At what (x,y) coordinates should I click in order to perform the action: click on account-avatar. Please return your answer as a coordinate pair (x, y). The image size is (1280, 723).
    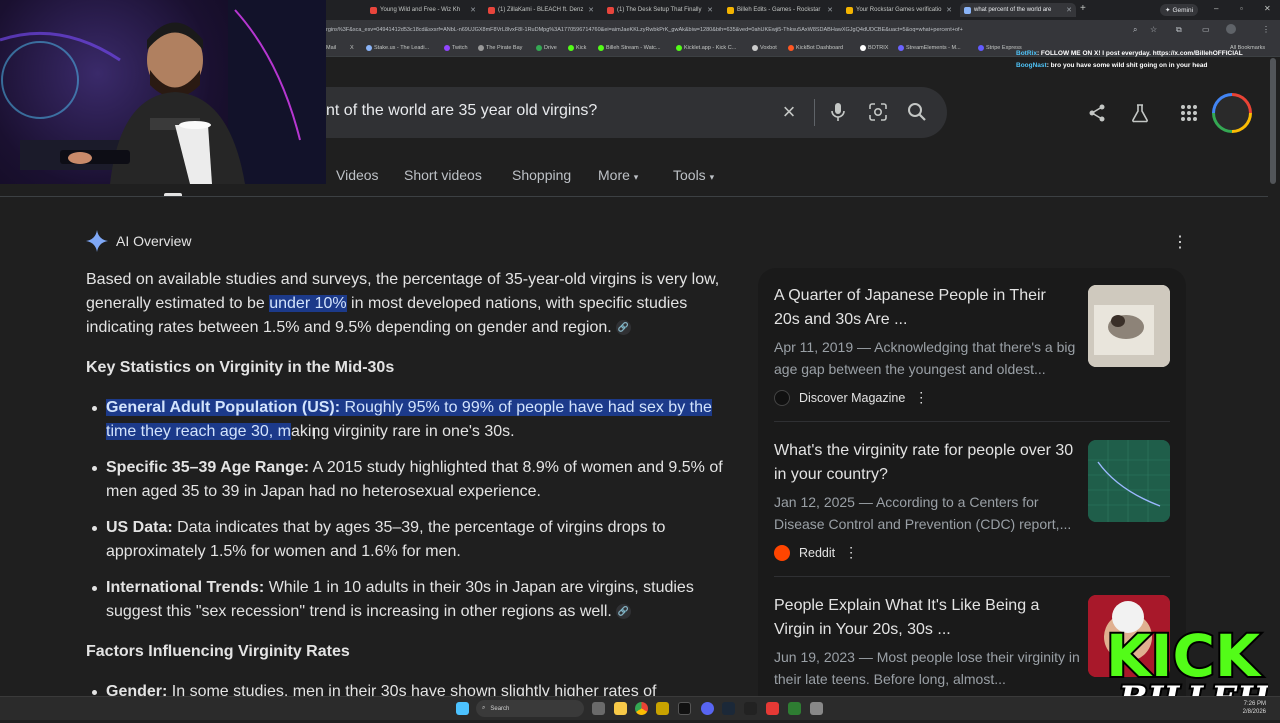
    Looking at the image, I should click on (1232, 113).